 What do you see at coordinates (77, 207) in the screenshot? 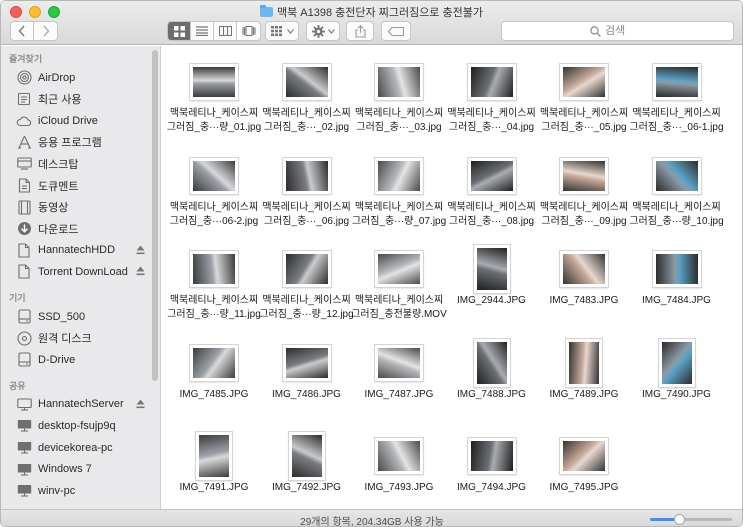
I see `sidebar-item-: 동영상` at bounding box center [77, 207].